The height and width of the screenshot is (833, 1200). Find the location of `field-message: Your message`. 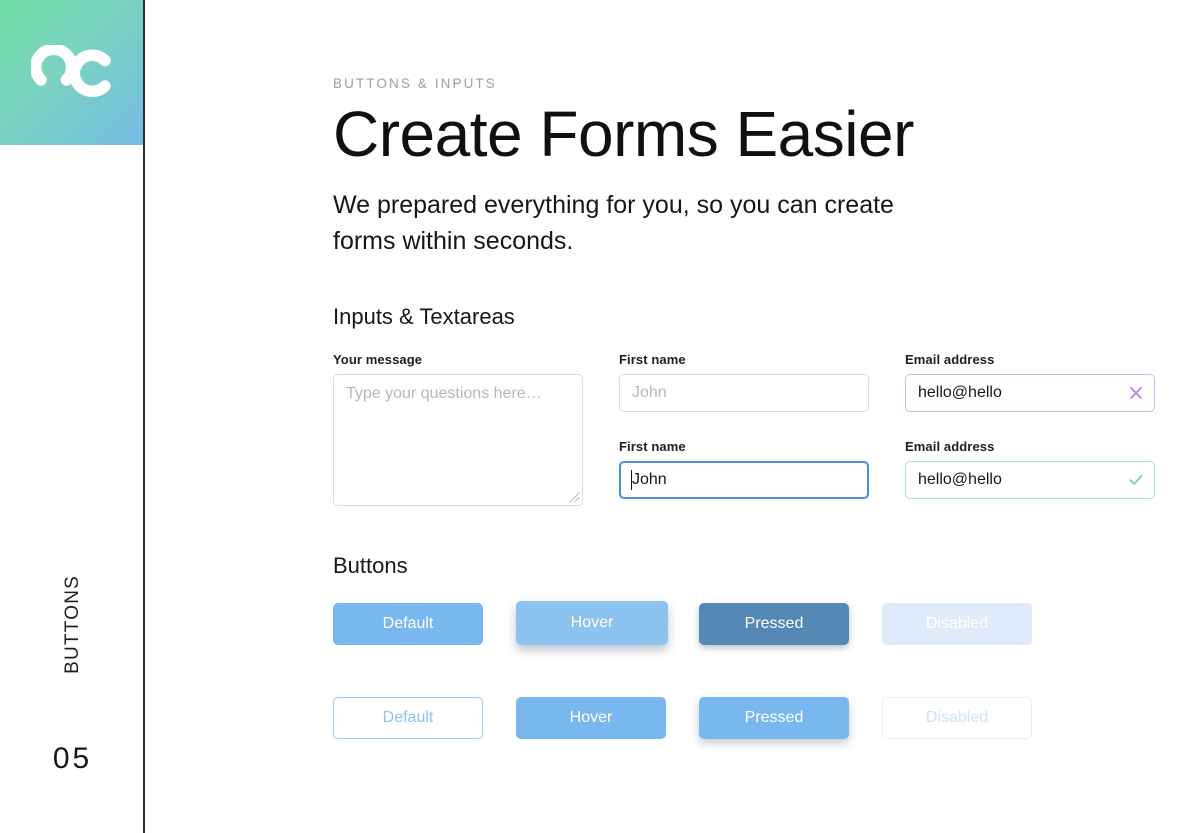

field-message: Your message is located at coordinates (458, 429).